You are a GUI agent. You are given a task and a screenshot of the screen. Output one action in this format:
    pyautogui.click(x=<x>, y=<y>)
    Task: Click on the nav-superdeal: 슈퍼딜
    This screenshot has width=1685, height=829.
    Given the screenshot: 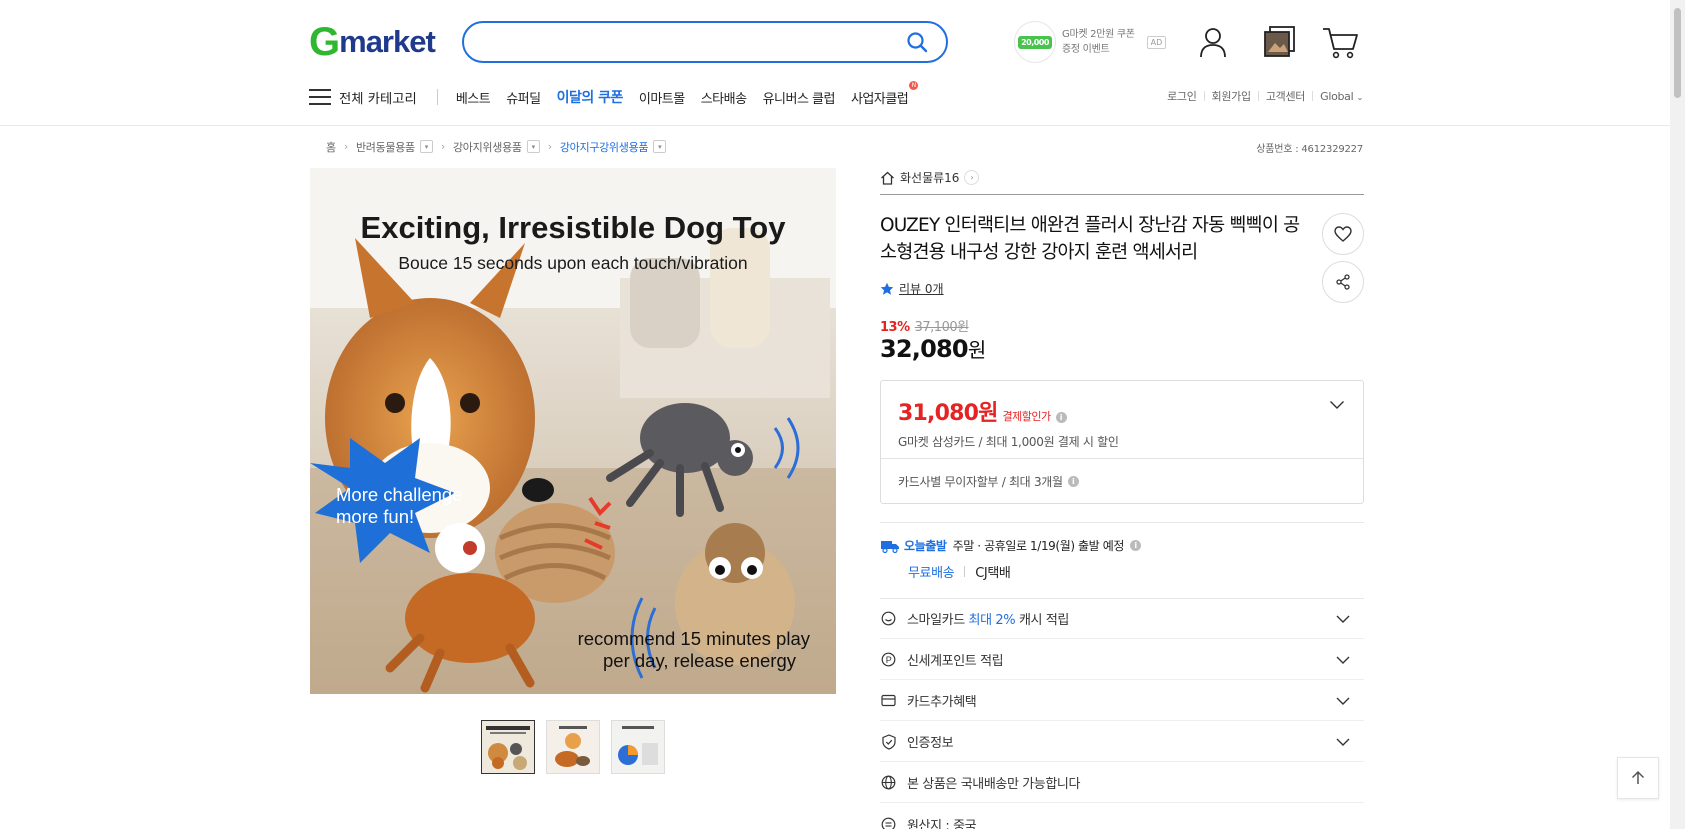 What is the action you would take?
    pyautogui.click(x=523, y=97)
    